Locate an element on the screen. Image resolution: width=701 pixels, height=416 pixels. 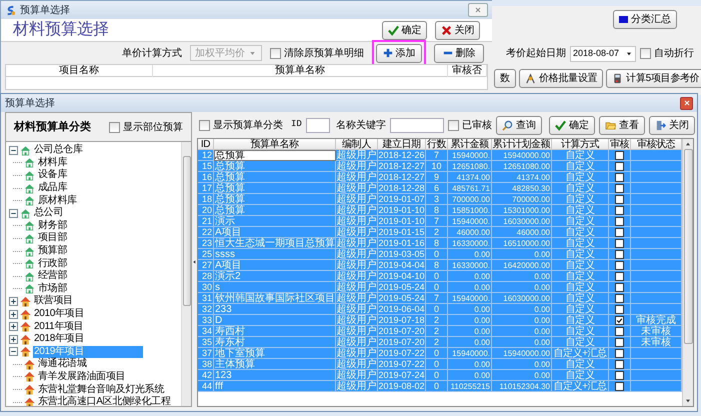
clear-detail-checkbox: 清除原预算单明细 is located at coordinates (317, 53).